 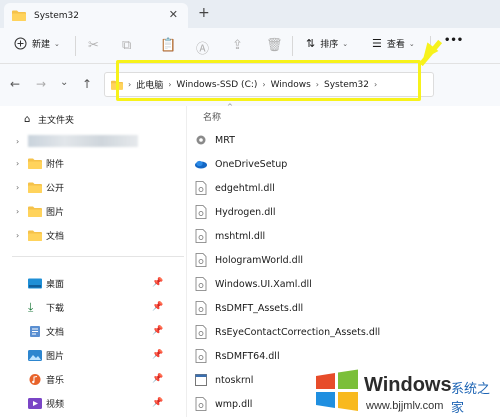 What do you see at coordinates (15, 84) in the screenshot?
I see `back-arrow-icon: ←` at bounding box center [15, 84].